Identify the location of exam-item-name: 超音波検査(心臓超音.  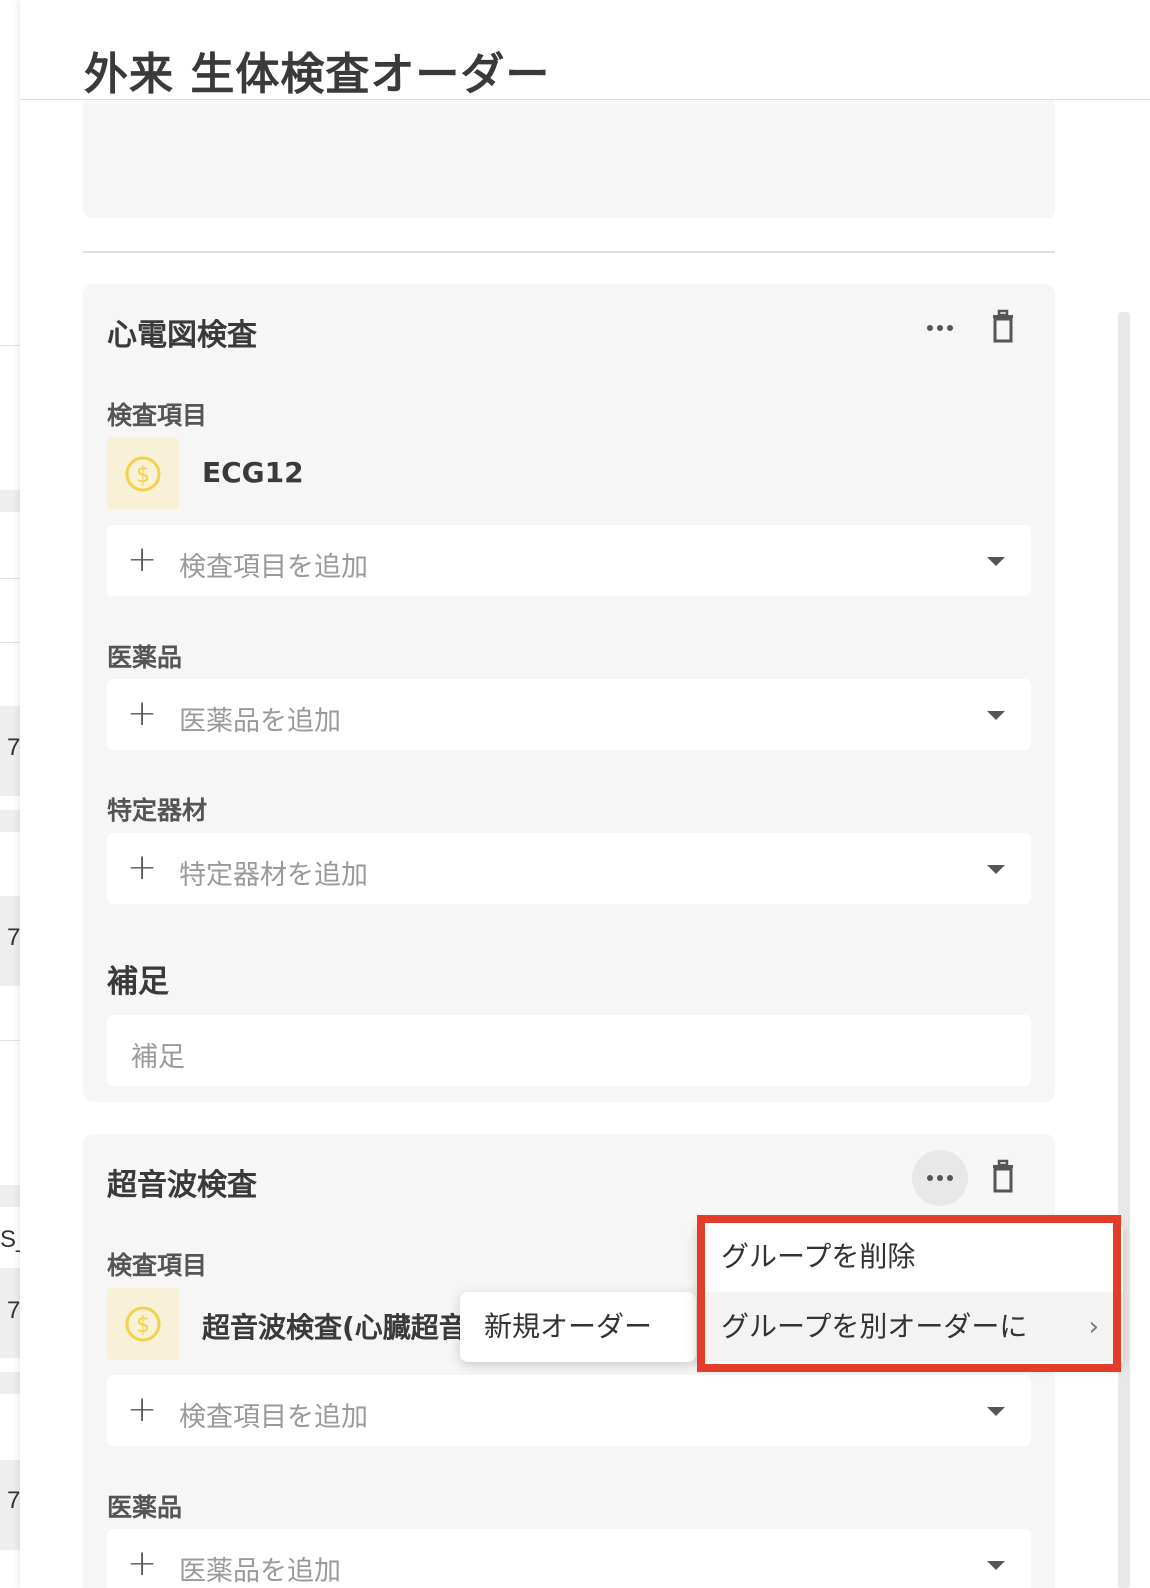
(334, 1327).